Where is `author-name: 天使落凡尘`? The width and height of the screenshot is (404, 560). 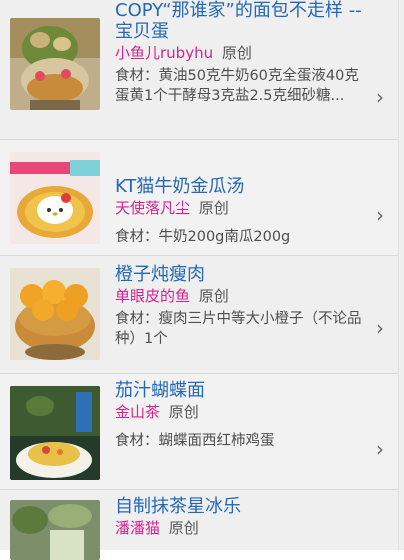
author-name: 天使落凡尘 is located at coordinates (152, 208).